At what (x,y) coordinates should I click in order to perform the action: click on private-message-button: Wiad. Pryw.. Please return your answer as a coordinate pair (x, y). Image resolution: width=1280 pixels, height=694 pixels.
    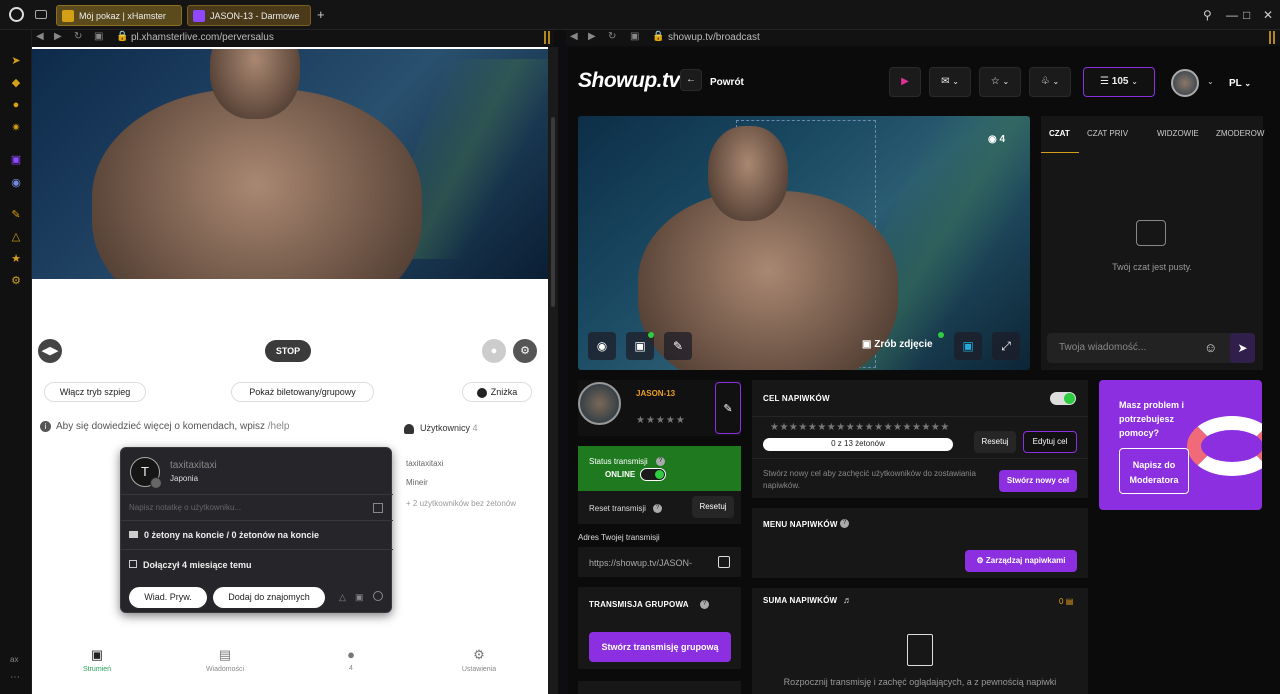
    Looking at the image, I should click on (168, 597).